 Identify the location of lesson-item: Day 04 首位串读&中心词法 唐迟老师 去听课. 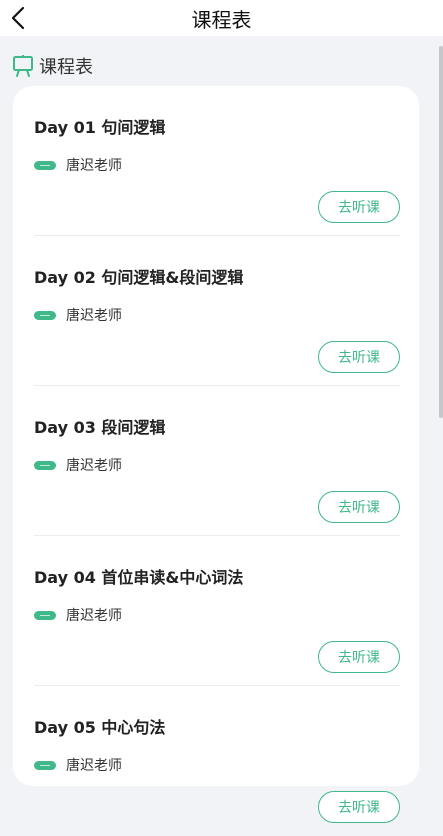
(217, 611).